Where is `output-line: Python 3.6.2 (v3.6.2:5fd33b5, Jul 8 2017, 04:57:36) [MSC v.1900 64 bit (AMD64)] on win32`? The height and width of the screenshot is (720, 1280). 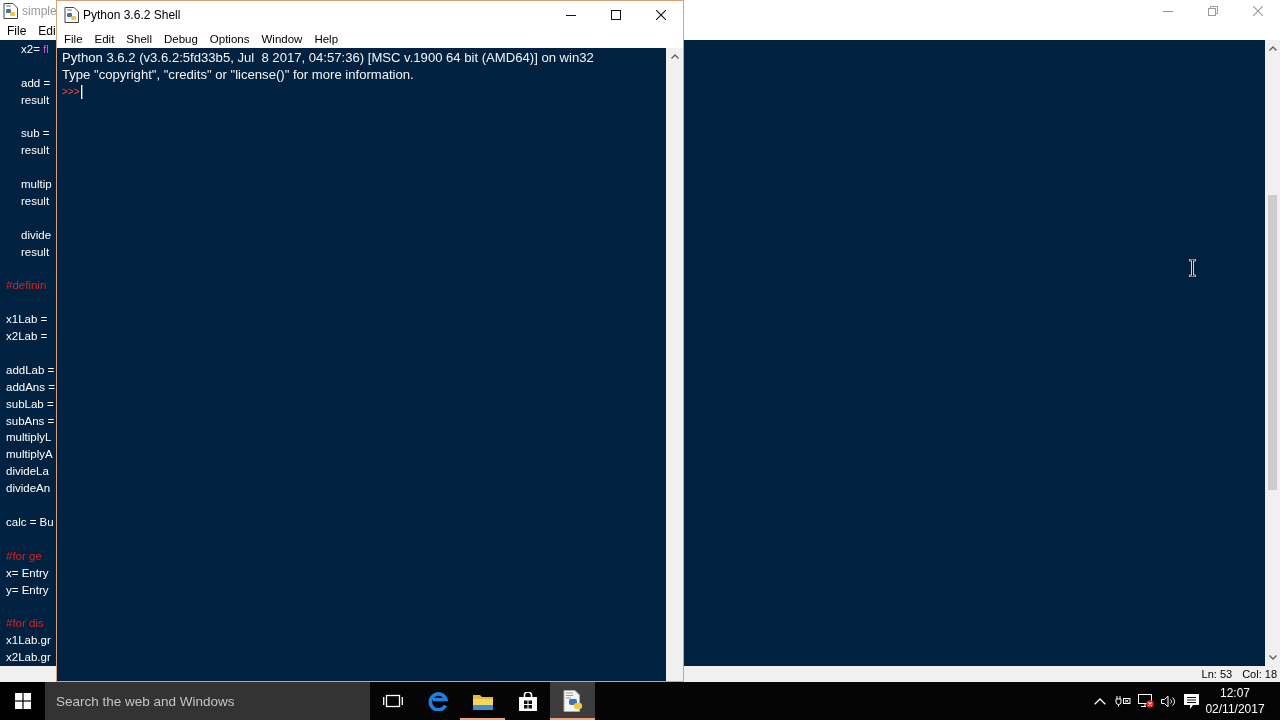 output-line: Python 3.6.2 (v3.6.2:5fd33b5, Jul 8 2017, 04:57:36) [MSC v.1900 64 bit (AMD64)] on win32 is located at coordinates (328, 57).